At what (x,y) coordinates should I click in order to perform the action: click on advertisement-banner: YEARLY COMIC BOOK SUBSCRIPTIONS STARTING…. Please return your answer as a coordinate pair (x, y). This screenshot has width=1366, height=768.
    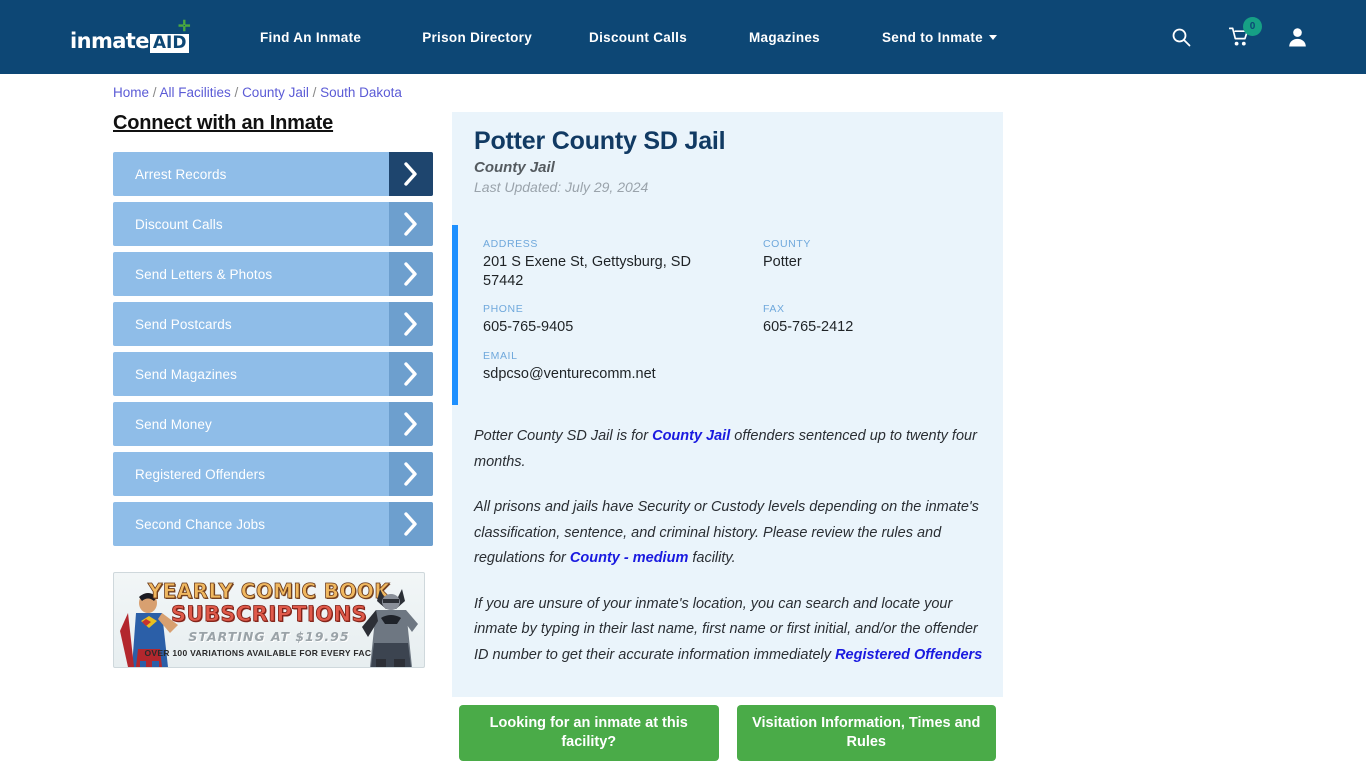
    Looking at the image, I should click on (269, 620).